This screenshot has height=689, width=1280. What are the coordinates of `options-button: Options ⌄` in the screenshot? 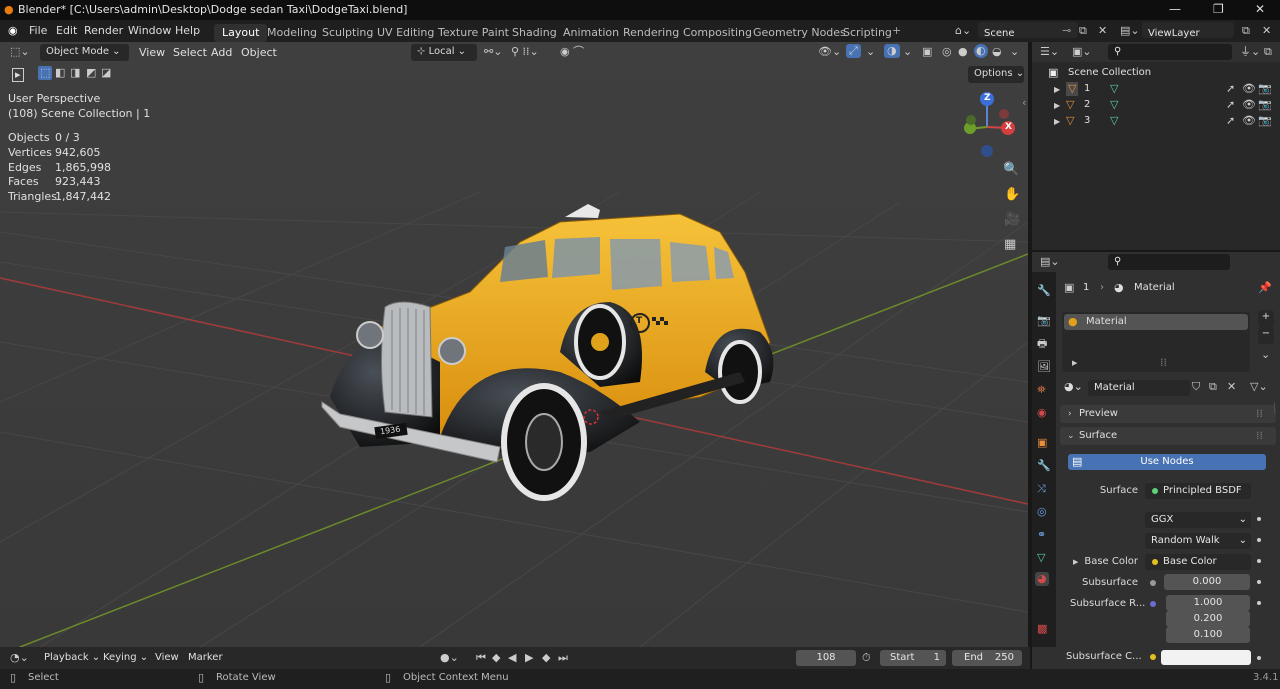 It's located at (996, 74).